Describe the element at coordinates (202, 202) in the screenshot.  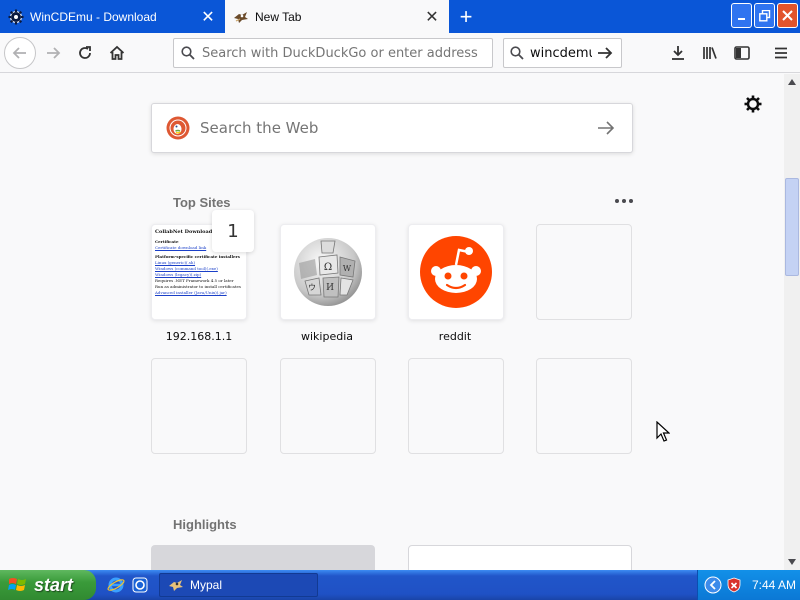
I see `top-sites-heading: Top Sites` at that location.